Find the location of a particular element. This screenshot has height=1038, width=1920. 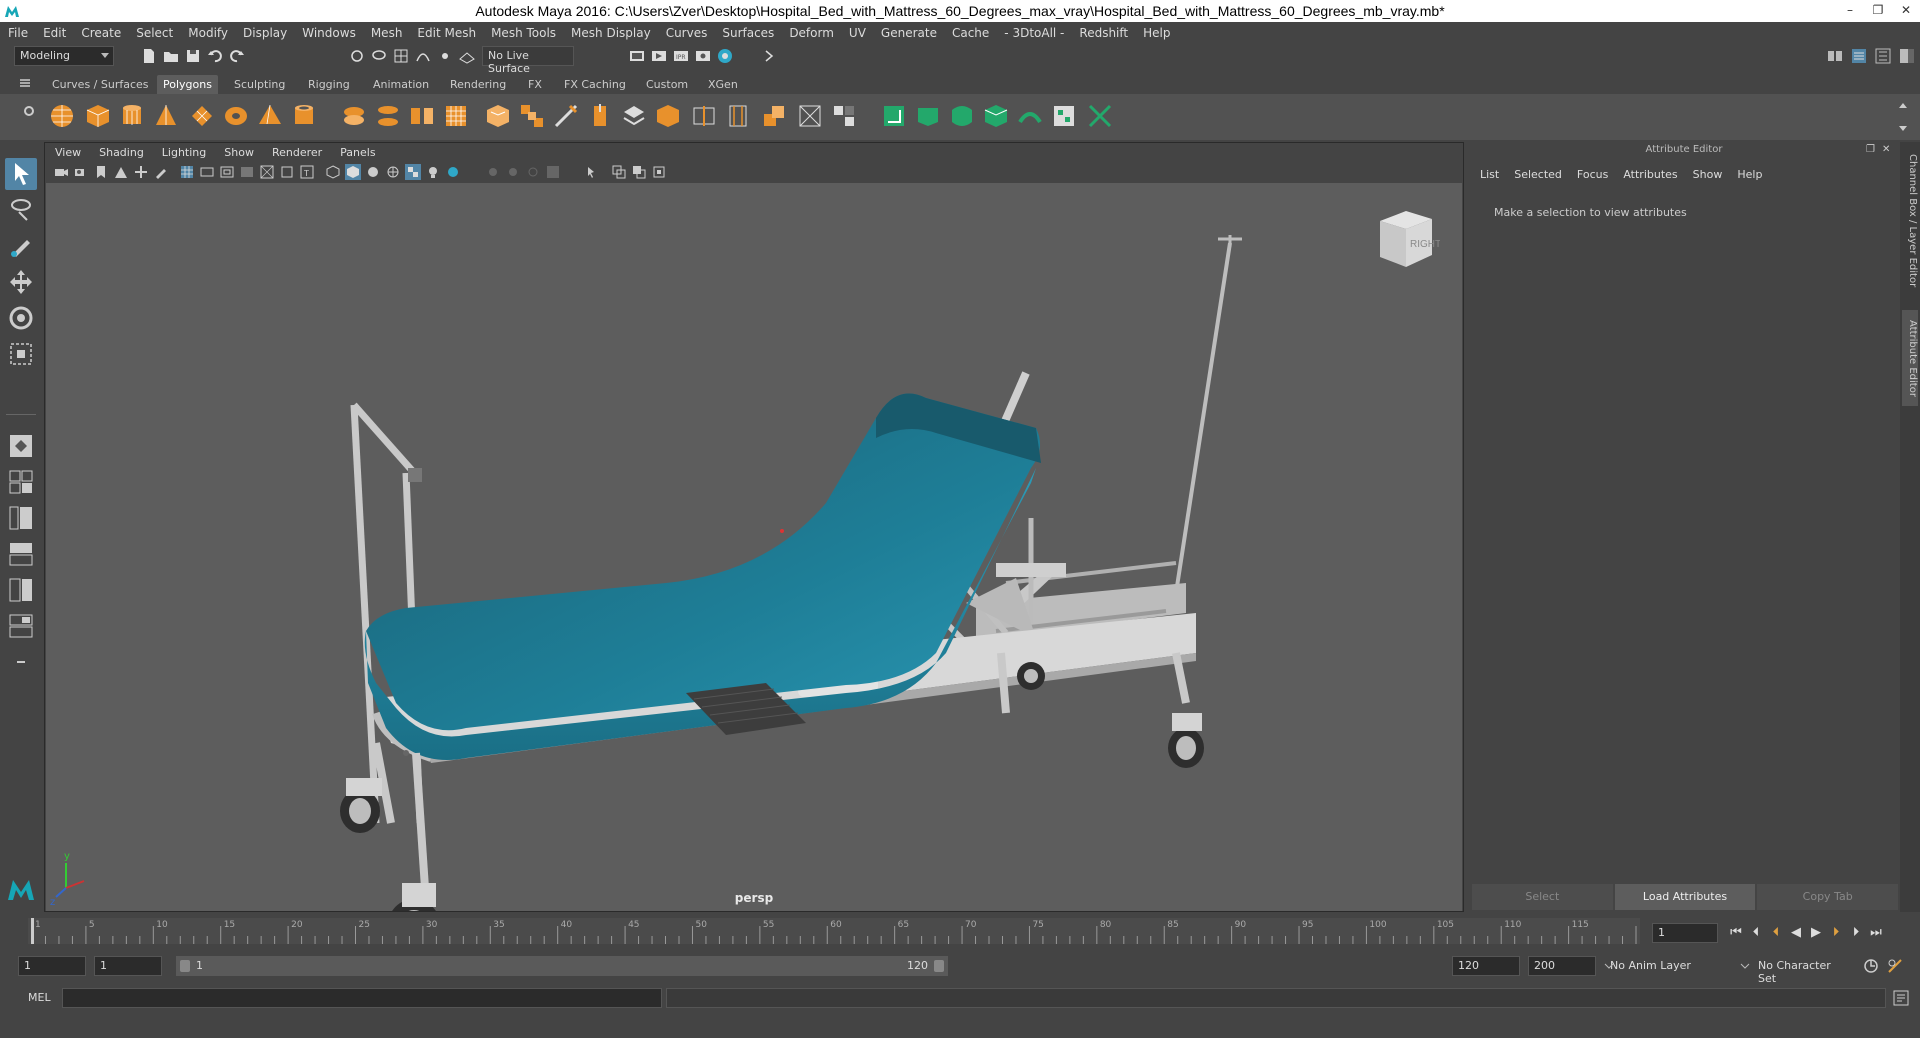

menu-windows: Windows is located at coordinates (329, 33).